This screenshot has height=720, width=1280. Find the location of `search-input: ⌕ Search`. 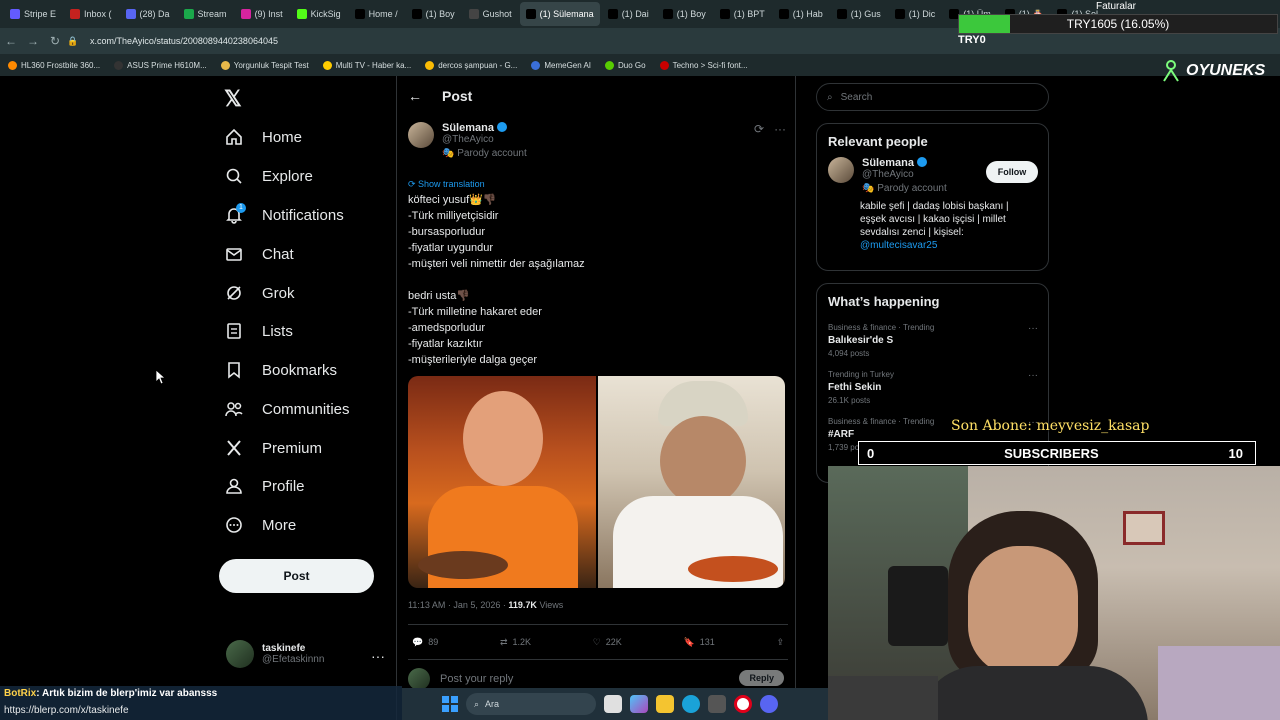

search-input: ⌕ Search is located at coordinates (932, 97).